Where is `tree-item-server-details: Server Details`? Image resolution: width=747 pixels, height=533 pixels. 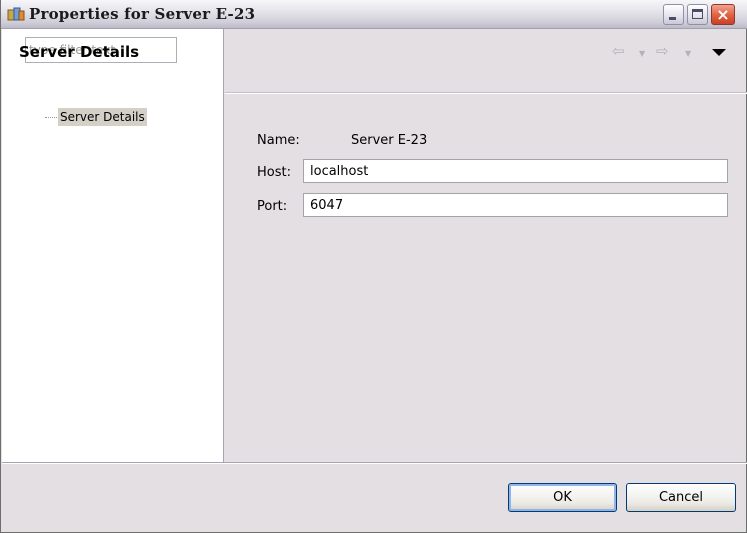 tree-item-server-details: Server Details is located at coordinates (102, 117).